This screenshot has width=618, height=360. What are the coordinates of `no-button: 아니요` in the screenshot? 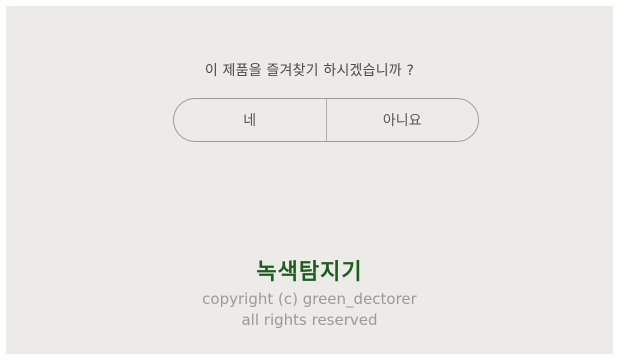 It's located at (403, 120).